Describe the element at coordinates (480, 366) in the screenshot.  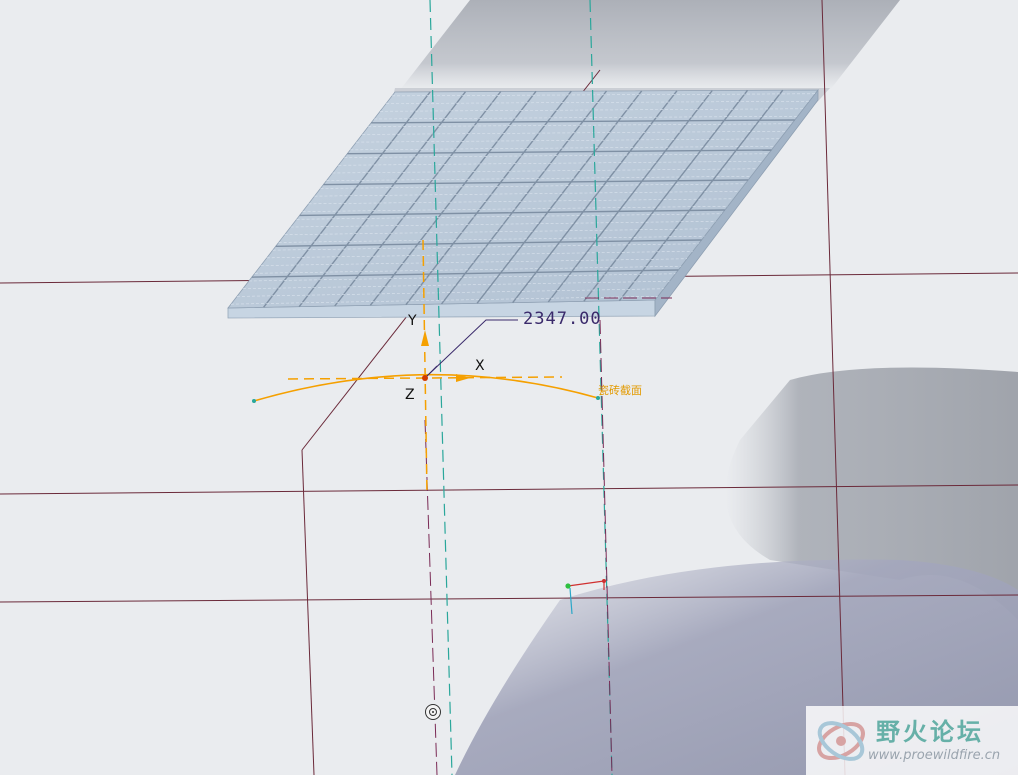
I see `csys-x-label: X` at that location.